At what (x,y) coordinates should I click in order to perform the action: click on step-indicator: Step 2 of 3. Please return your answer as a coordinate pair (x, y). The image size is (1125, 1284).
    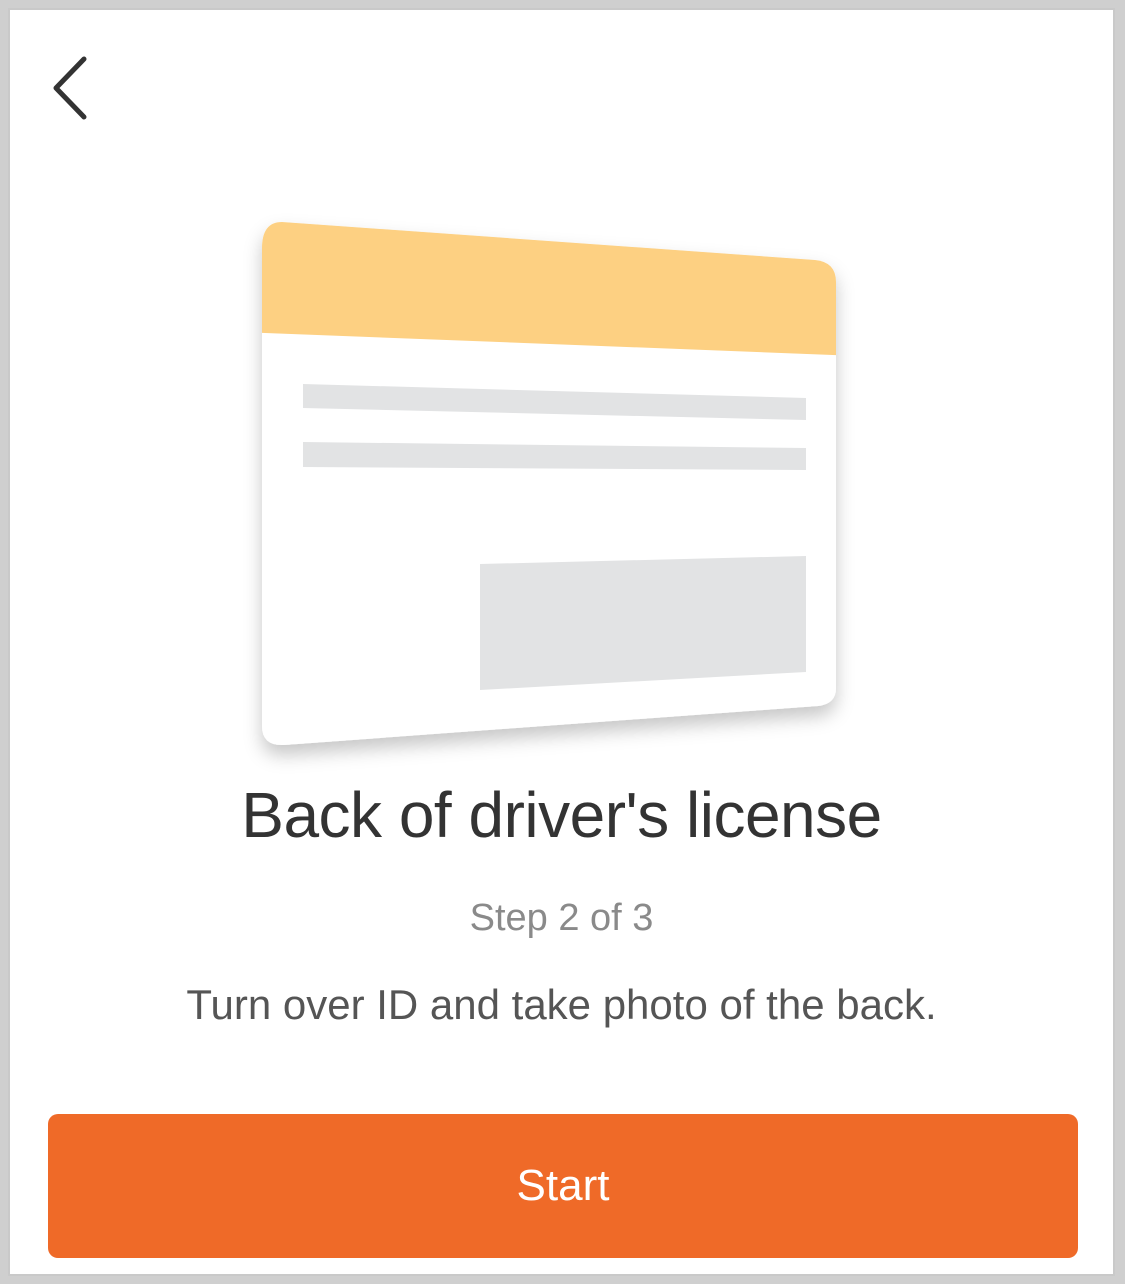
    Looking at the image, I should click on (561, 918).